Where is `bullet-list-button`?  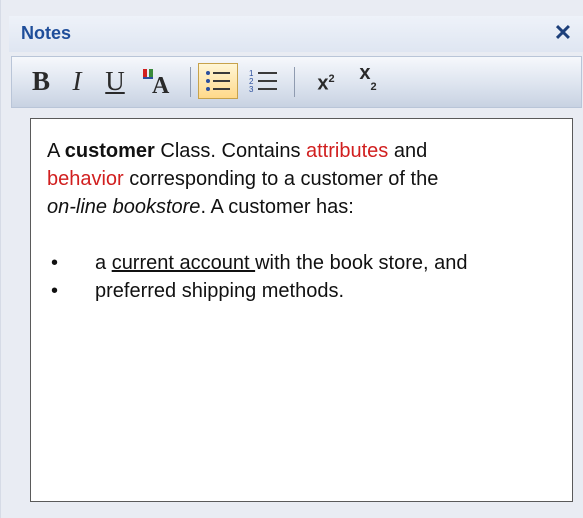 bullet-list-button is located at coordinates (218, 81).